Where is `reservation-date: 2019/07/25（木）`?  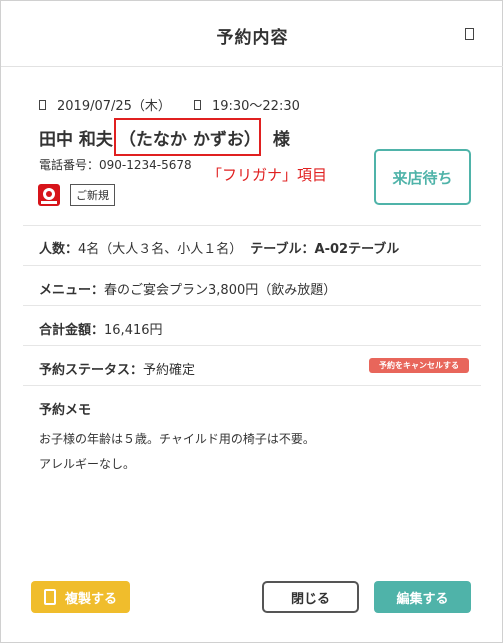 reservation-date: 2019/07/25（木） is located at coordinates (114, 106).